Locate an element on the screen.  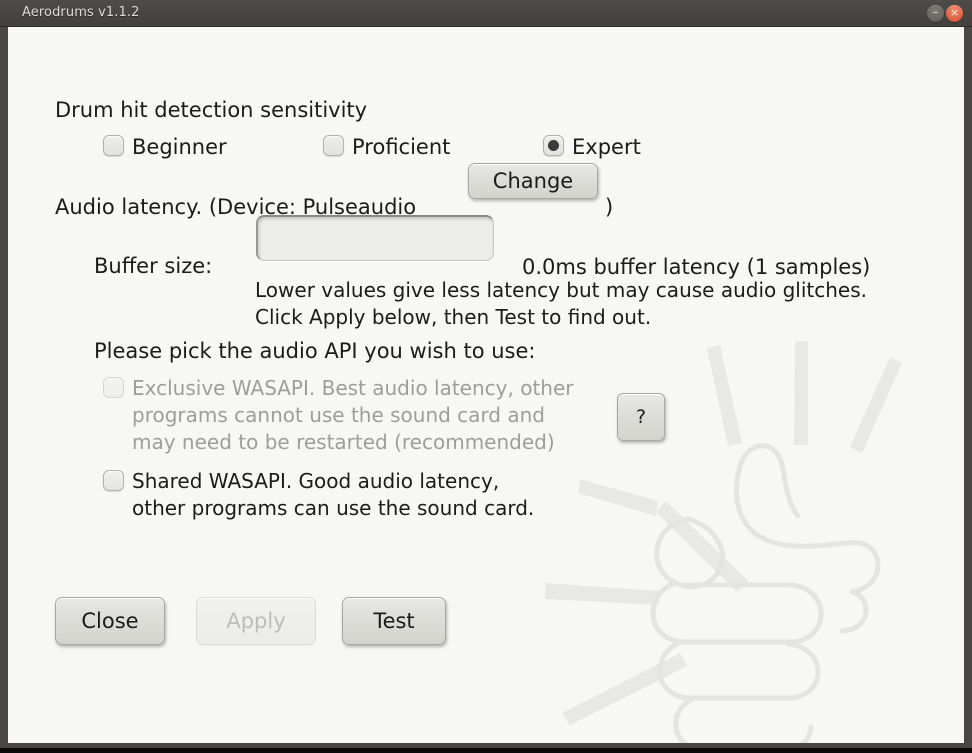
change-device-button: Change is located at coordinates (533, 181).